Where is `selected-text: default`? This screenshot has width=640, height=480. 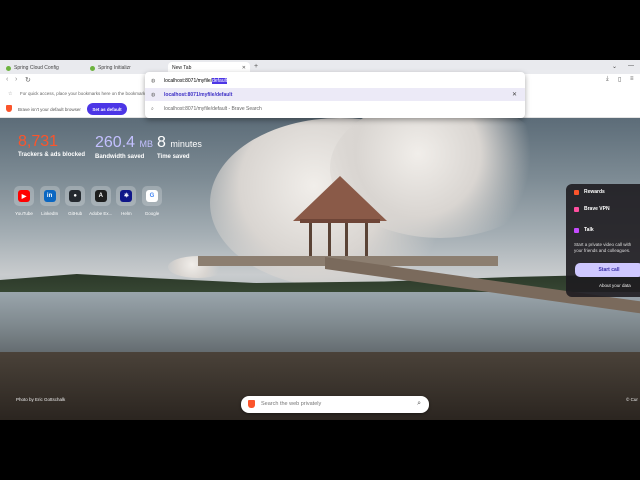
selected-text: default is located at coordinates (220, 80).